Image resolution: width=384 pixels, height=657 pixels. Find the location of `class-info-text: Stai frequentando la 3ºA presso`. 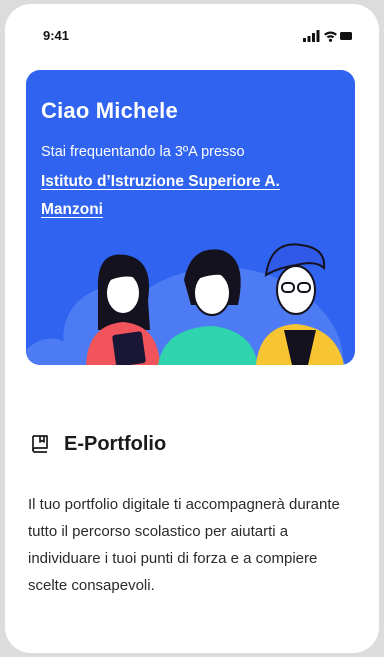

class-info-text: Stai frequentando la 3ºA presso is located at coordinates (143, 152).